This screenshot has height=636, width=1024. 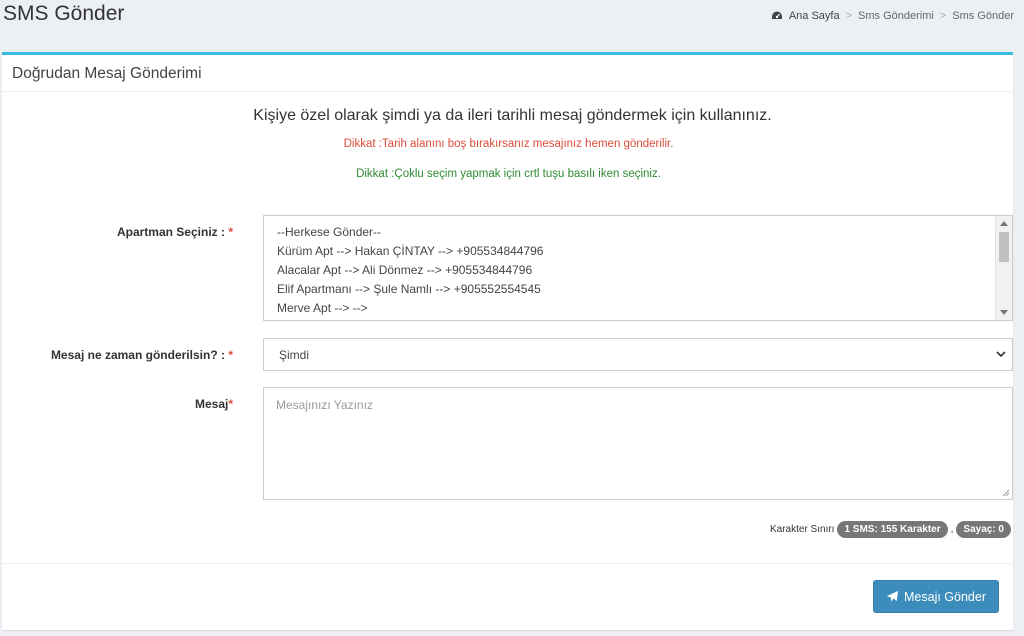 I want to click on scroll-up-icon, so click(x=1004, y=223).